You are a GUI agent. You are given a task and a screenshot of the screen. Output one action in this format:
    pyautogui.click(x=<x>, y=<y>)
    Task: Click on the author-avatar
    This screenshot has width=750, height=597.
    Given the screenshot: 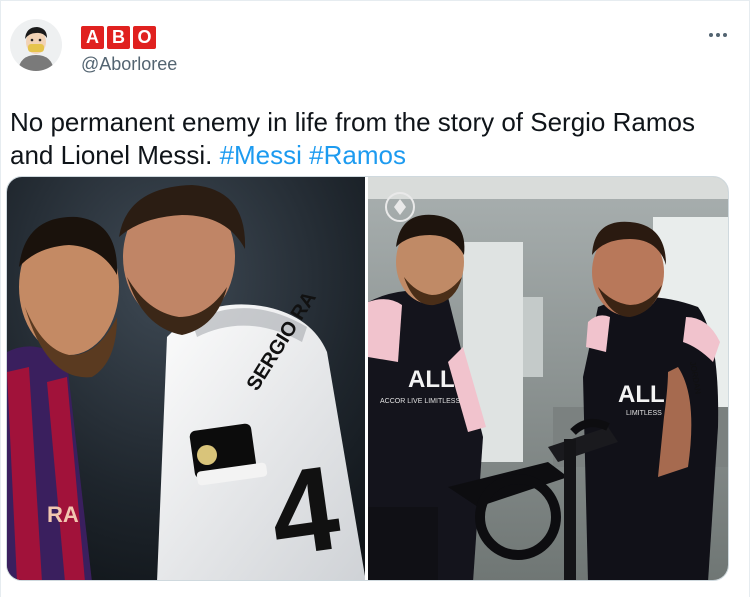 What is the action you would take?
    pyautogui.click(x=36, y=45)
    